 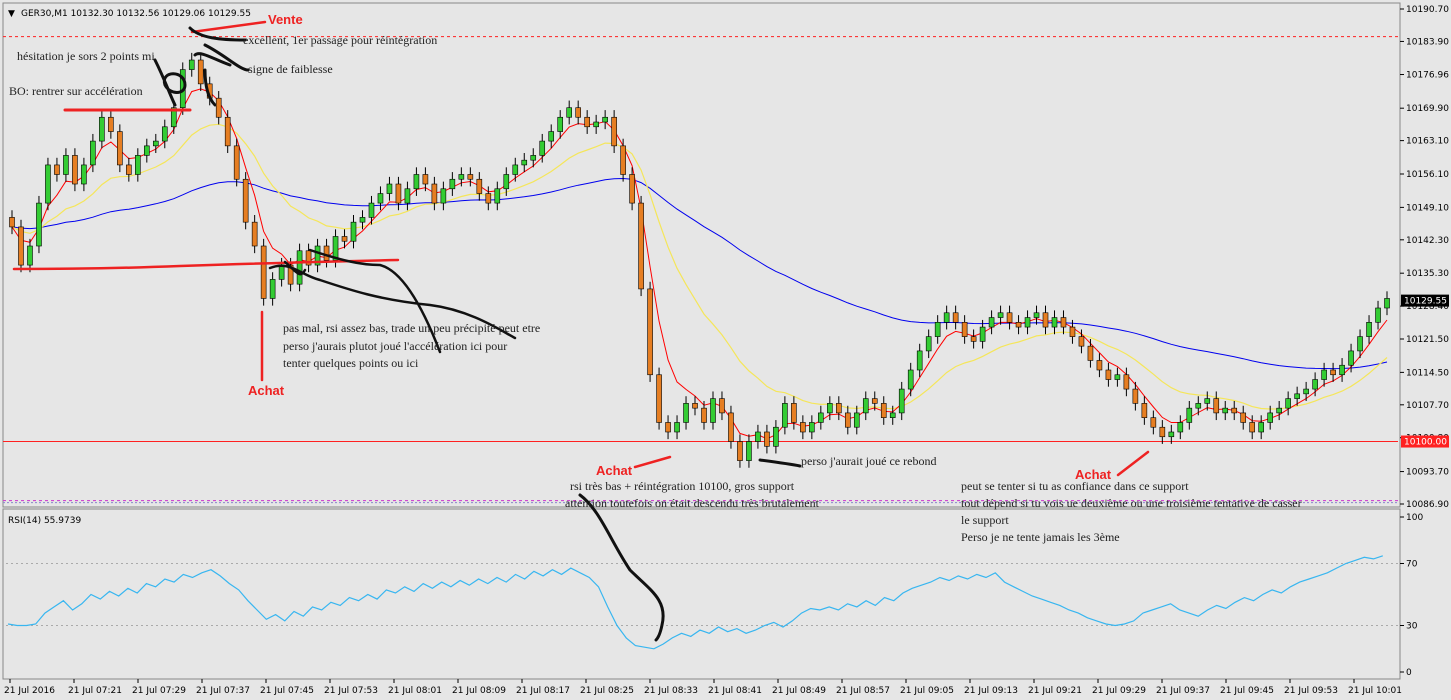 I want to click on time-tick-label: 21 Jul 08:25, so click(x=607, y=691).